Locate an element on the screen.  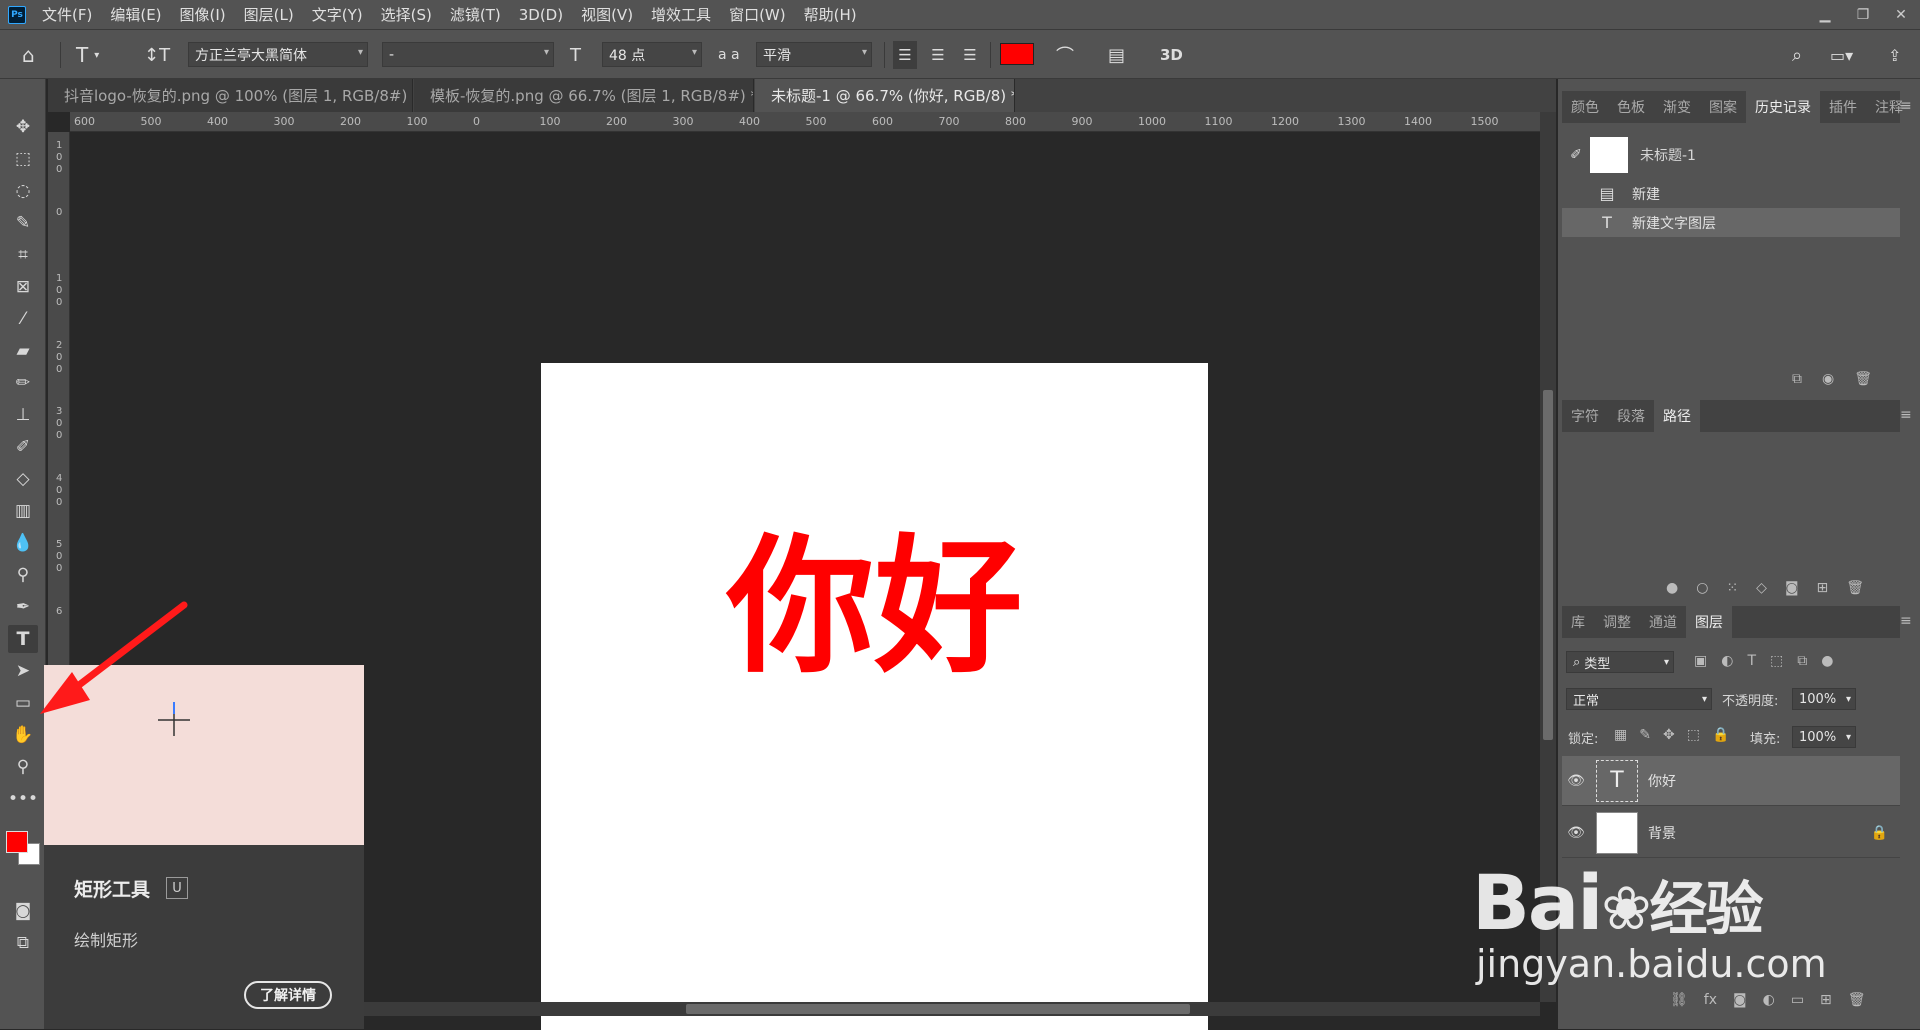
history-brush-tool-icon: ✐ is located at coordinates (23, 447).